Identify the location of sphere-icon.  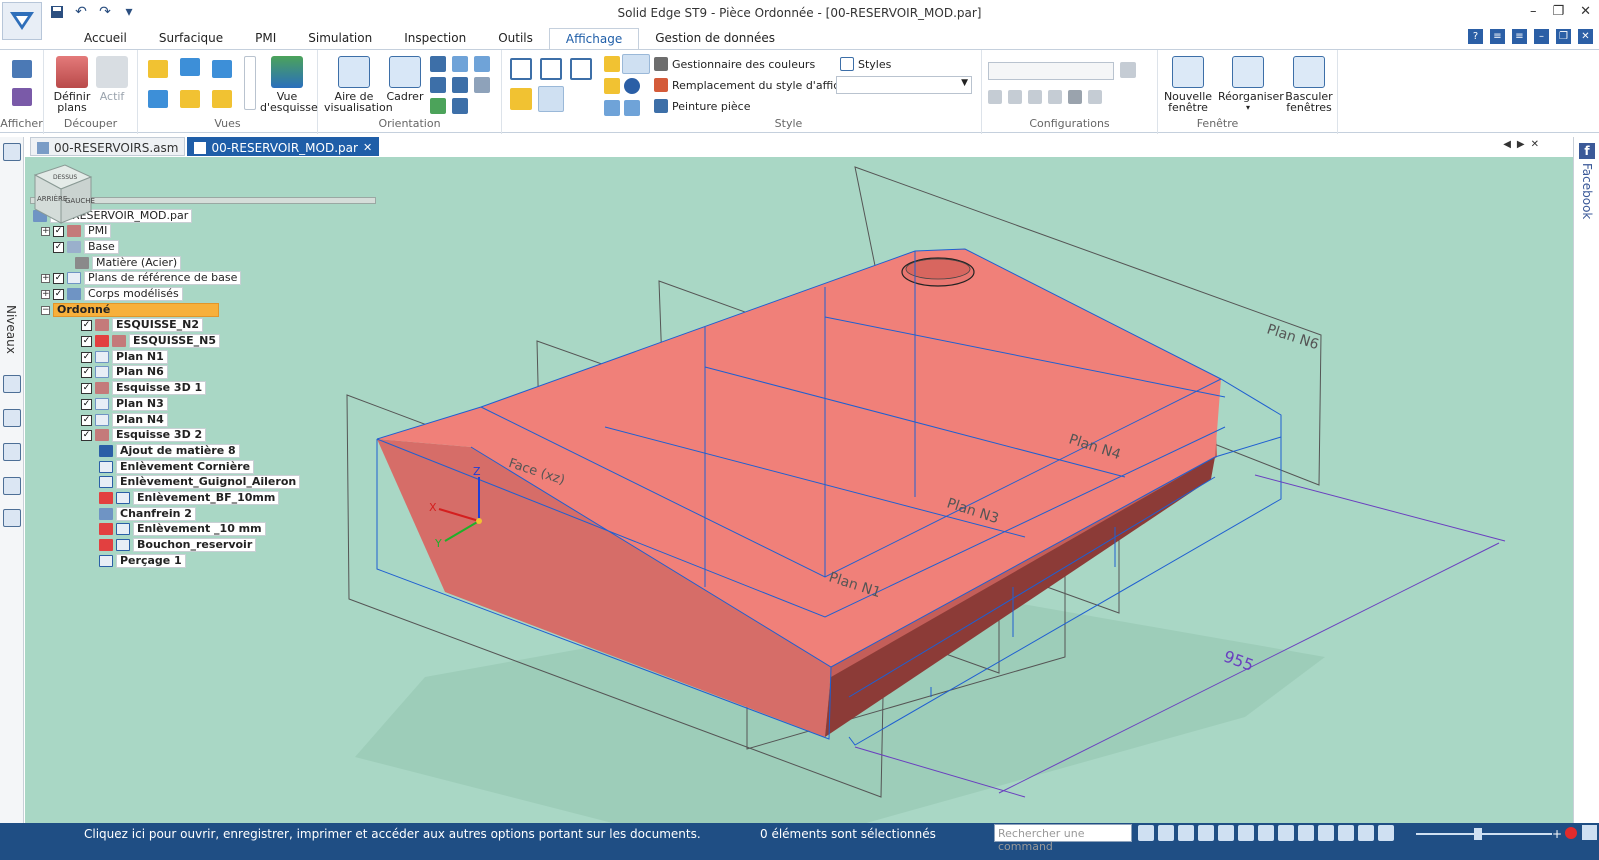
(632, 86).